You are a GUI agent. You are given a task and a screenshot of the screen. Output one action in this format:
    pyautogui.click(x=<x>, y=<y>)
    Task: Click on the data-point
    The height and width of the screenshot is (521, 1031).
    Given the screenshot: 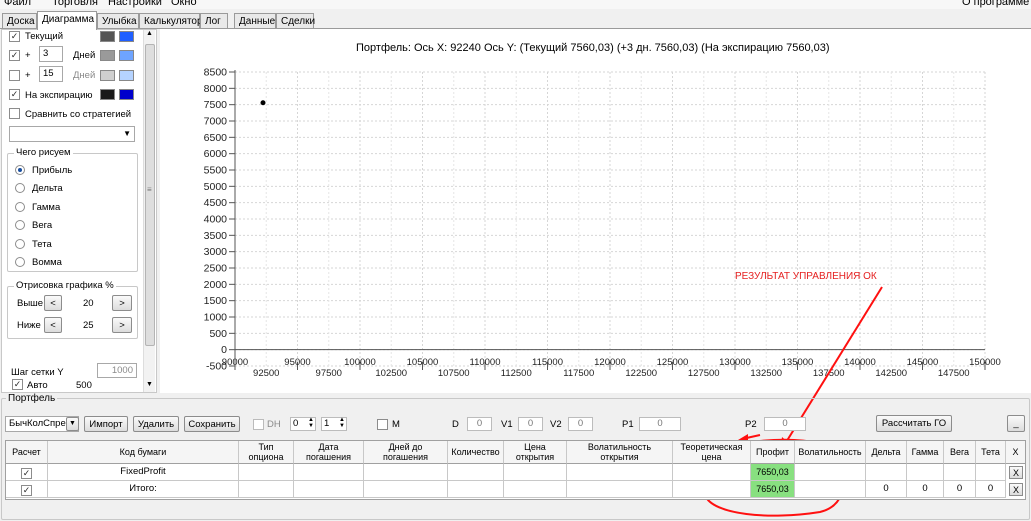 What is the action you would take?
    pyautogui.click(x=263, y=103)
    